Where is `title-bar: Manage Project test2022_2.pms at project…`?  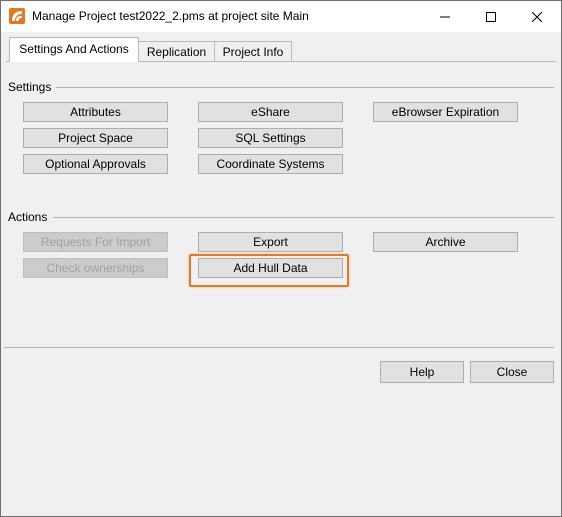
title-bar: Manage Project test2022_2.pms at project… is located at coordinates (281, 16).